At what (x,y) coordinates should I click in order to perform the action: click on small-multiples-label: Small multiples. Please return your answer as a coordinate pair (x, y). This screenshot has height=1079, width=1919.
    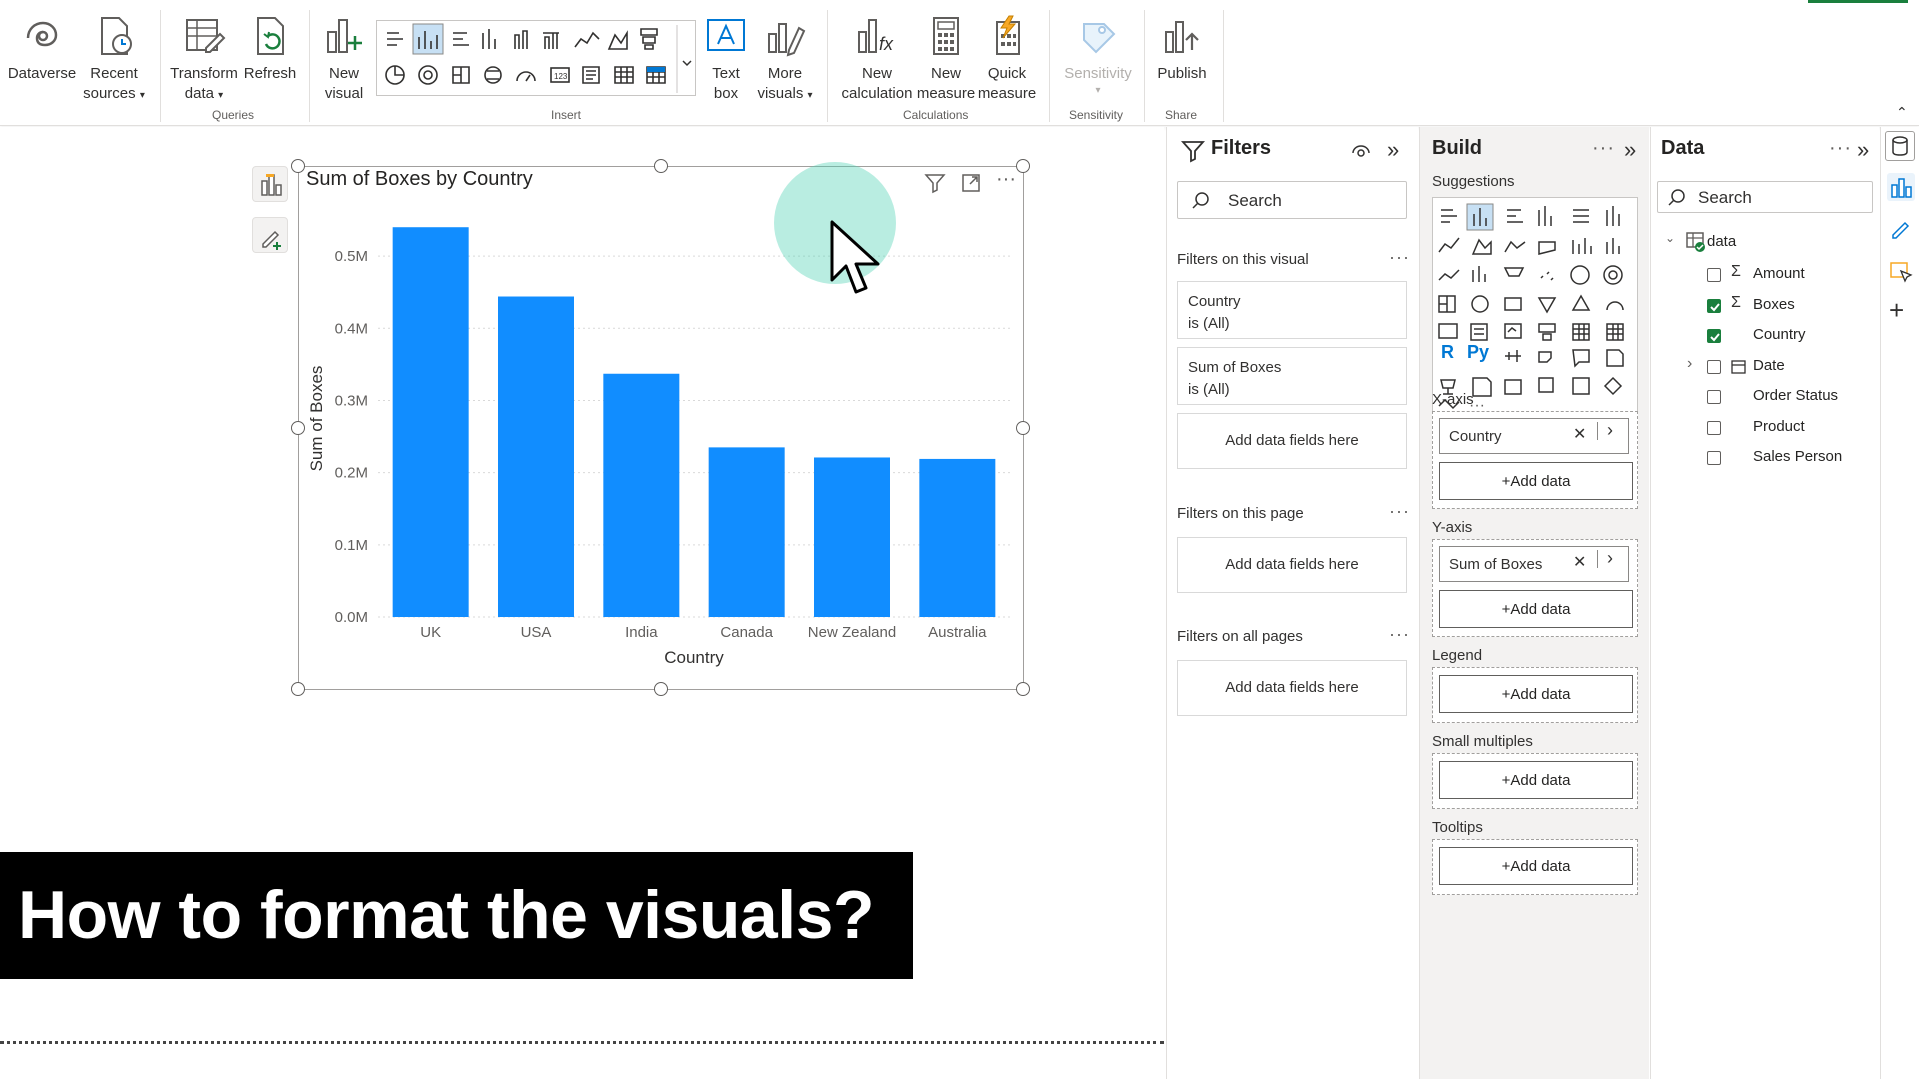
    Looking at the image, I should click on (1482, 741).